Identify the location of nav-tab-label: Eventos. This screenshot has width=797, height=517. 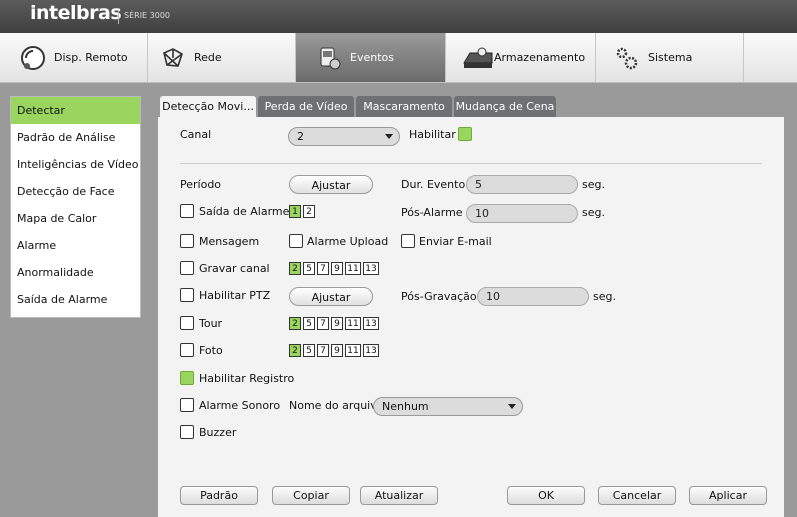
(372, 57).